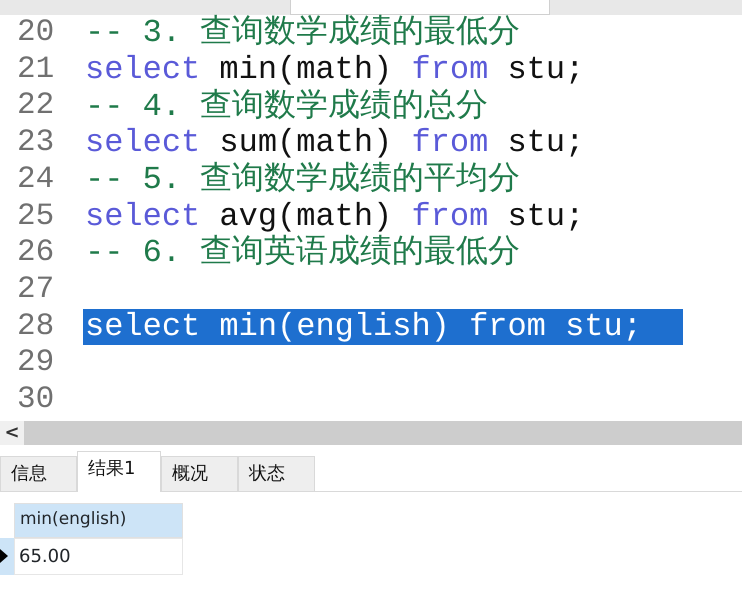 This screenshot has height=591, width=742. I want to click on code-line: -- 3. 查询数学成绩的最低分, so click(303, 33).